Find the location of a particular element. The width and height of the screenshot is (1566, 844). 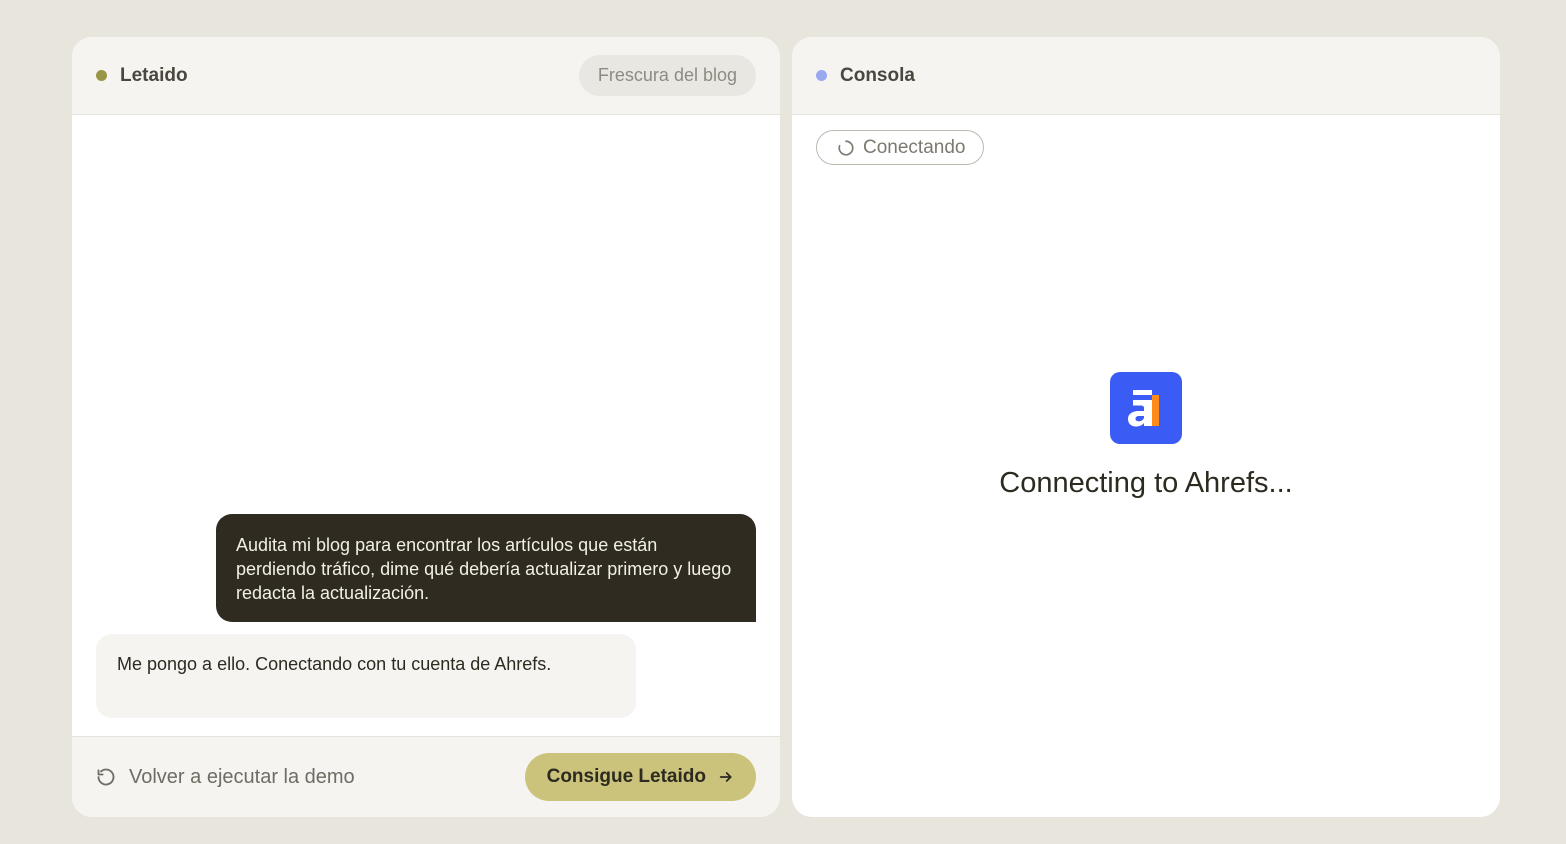

get-letaido-label: Consigue Letaido is located at coordinates (626, 776).